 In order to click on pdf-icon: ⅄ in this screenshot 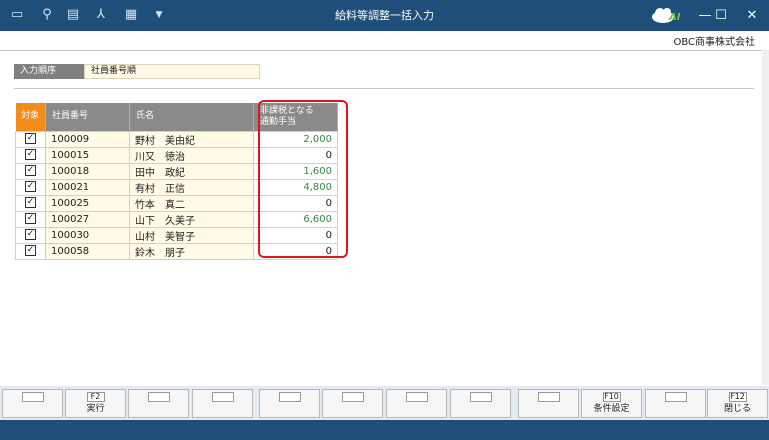, I will do `click(101, 15)`.